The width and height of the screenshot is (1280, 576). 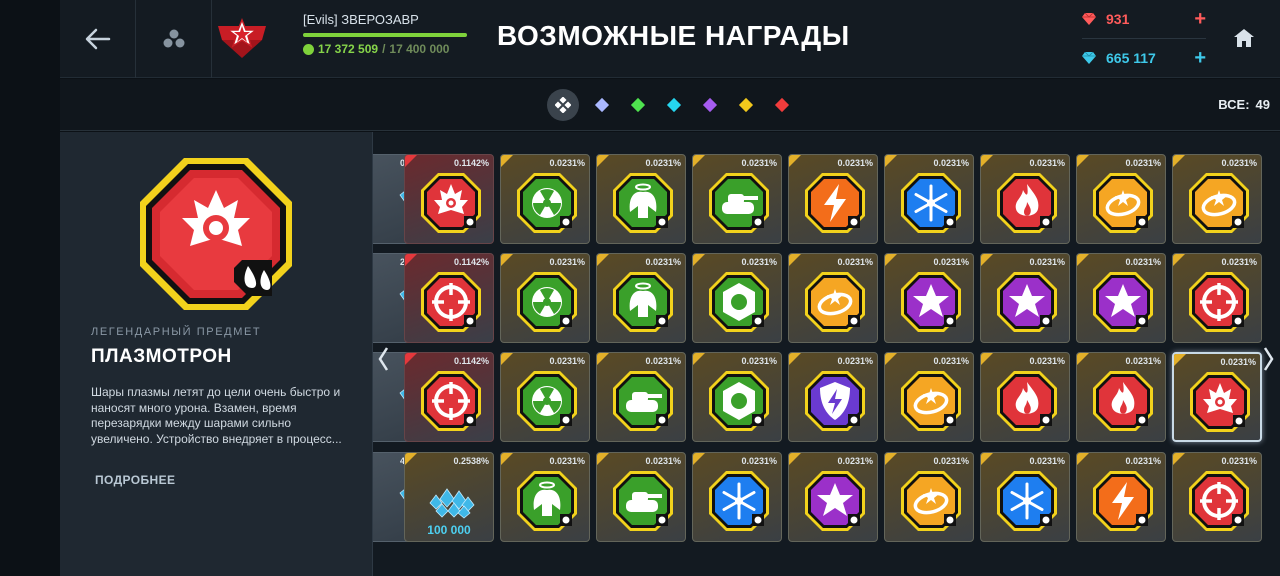 I want to click on page-title: ВОЗМОЖНЫЕ НАГРАДЫ, so click(x=673, y=35).